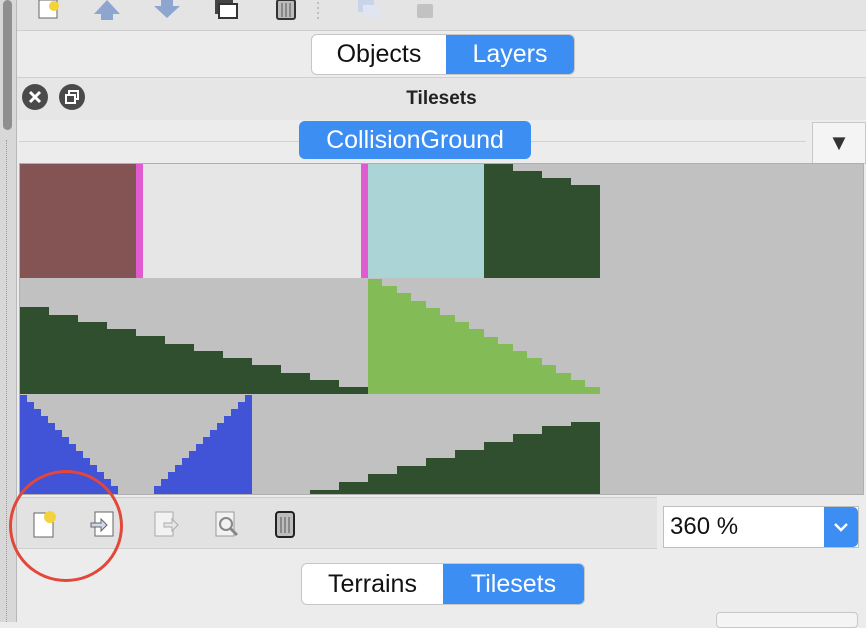 This screenshot has width=866, height=628. Describe the element at coordinates (704, 526) in the screenshot. I see `zoom-value: 360 %` at that location.